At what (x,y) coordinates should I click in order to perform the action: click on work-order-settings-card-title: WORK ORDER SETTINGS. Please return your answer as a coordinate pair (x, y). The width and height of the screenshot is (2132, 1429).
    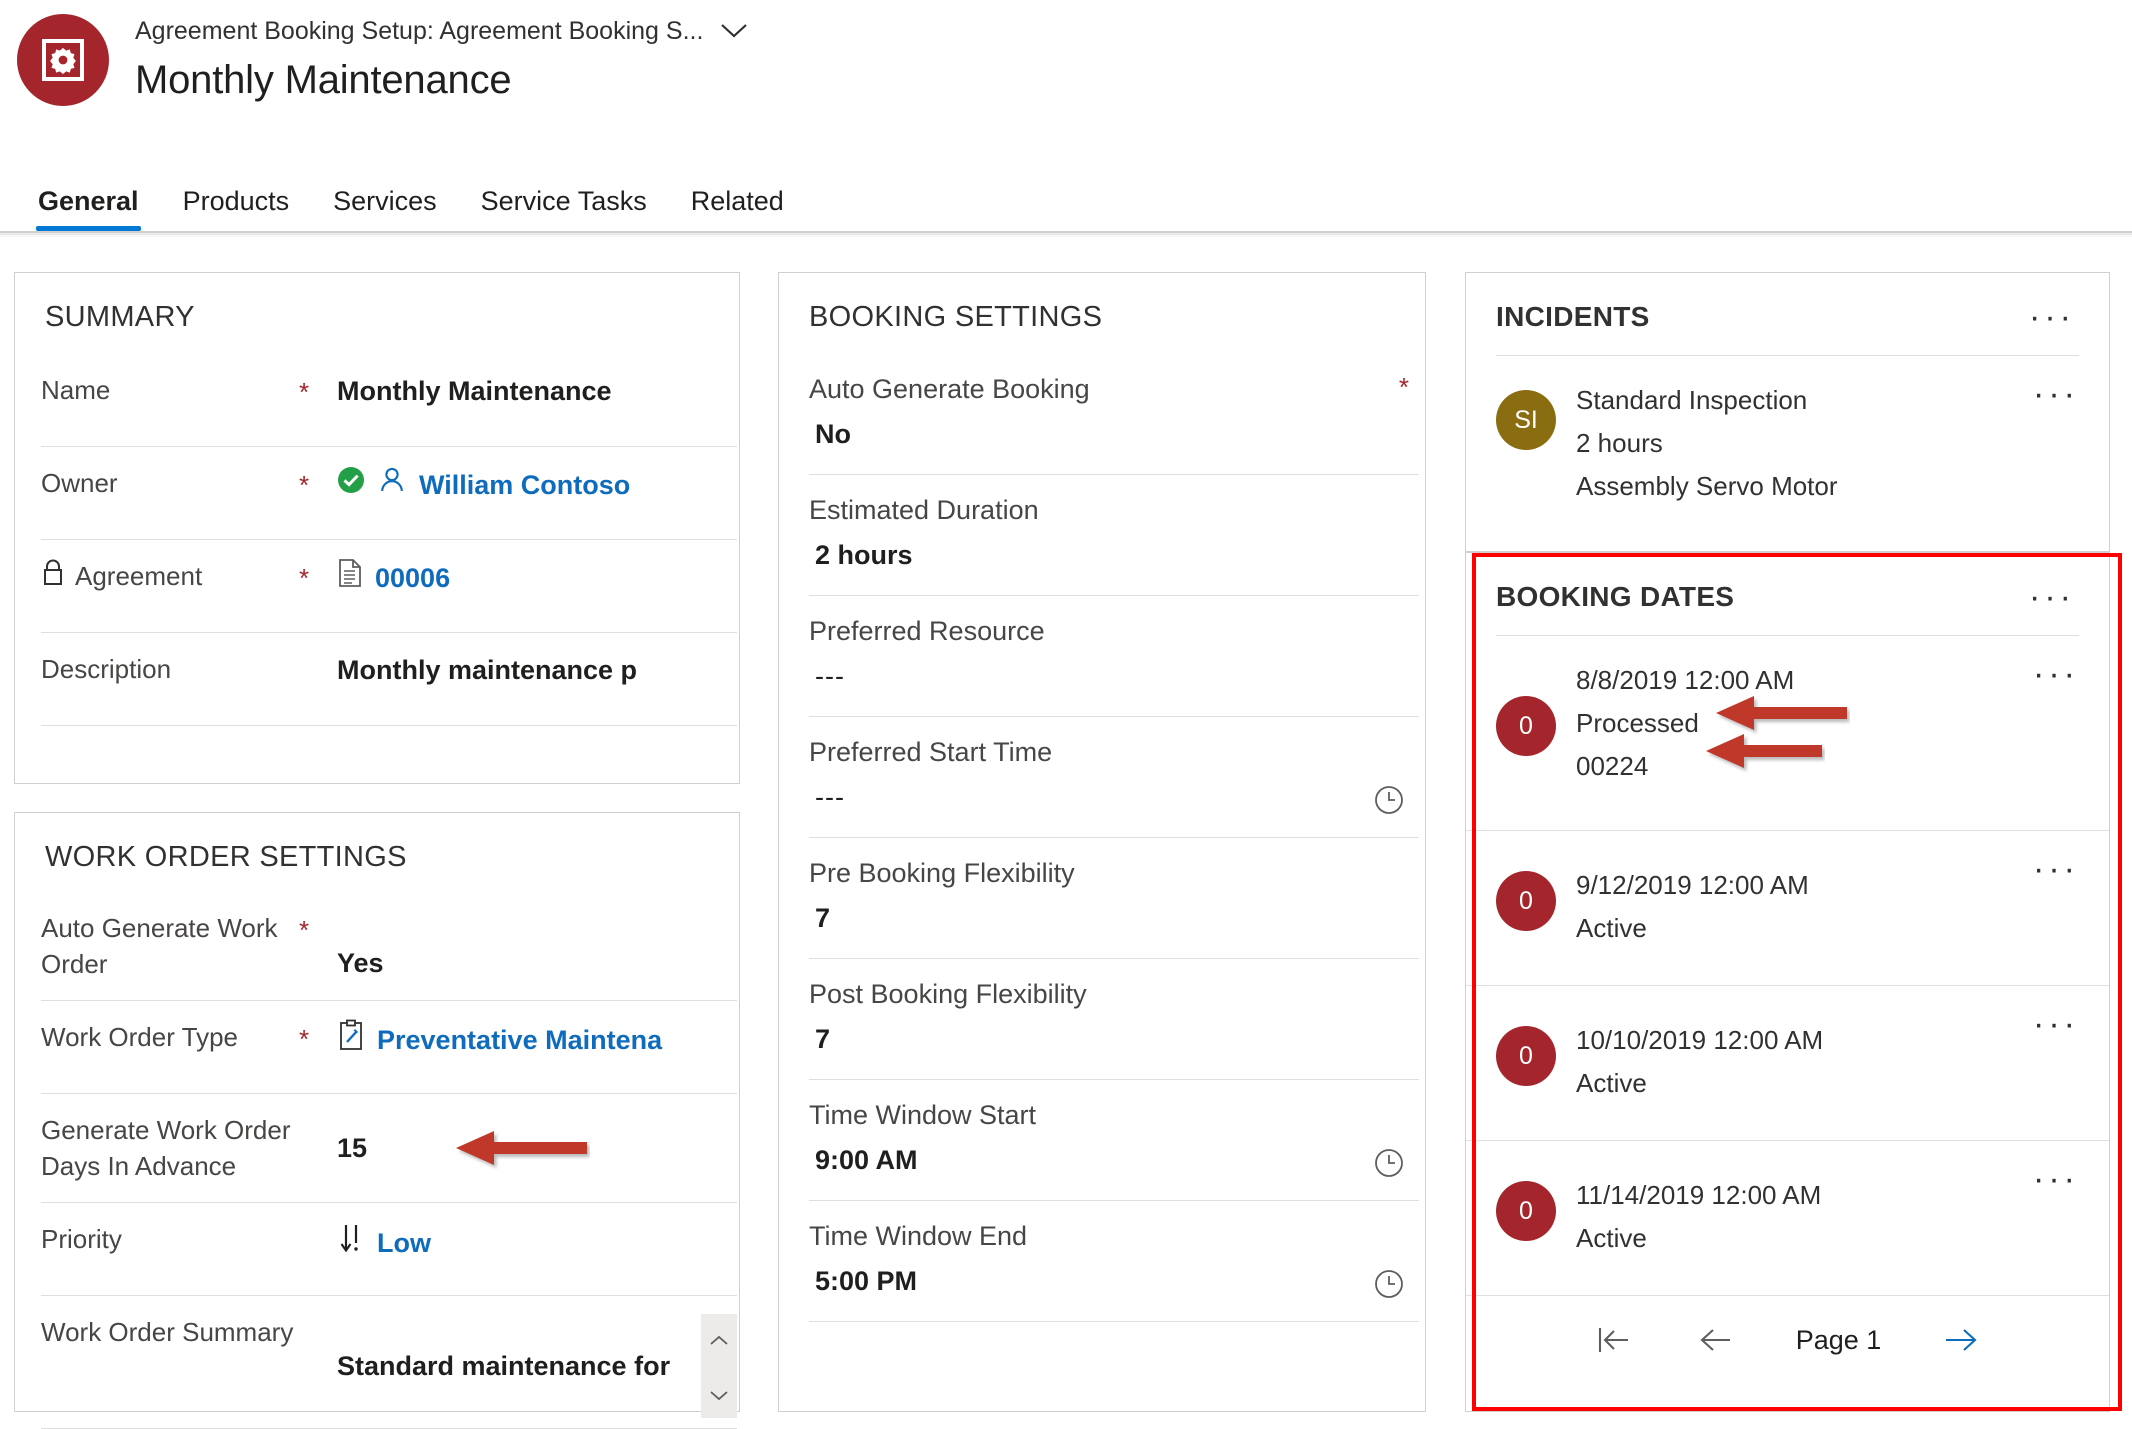
    Looking at the image, I should click on (226, 857).